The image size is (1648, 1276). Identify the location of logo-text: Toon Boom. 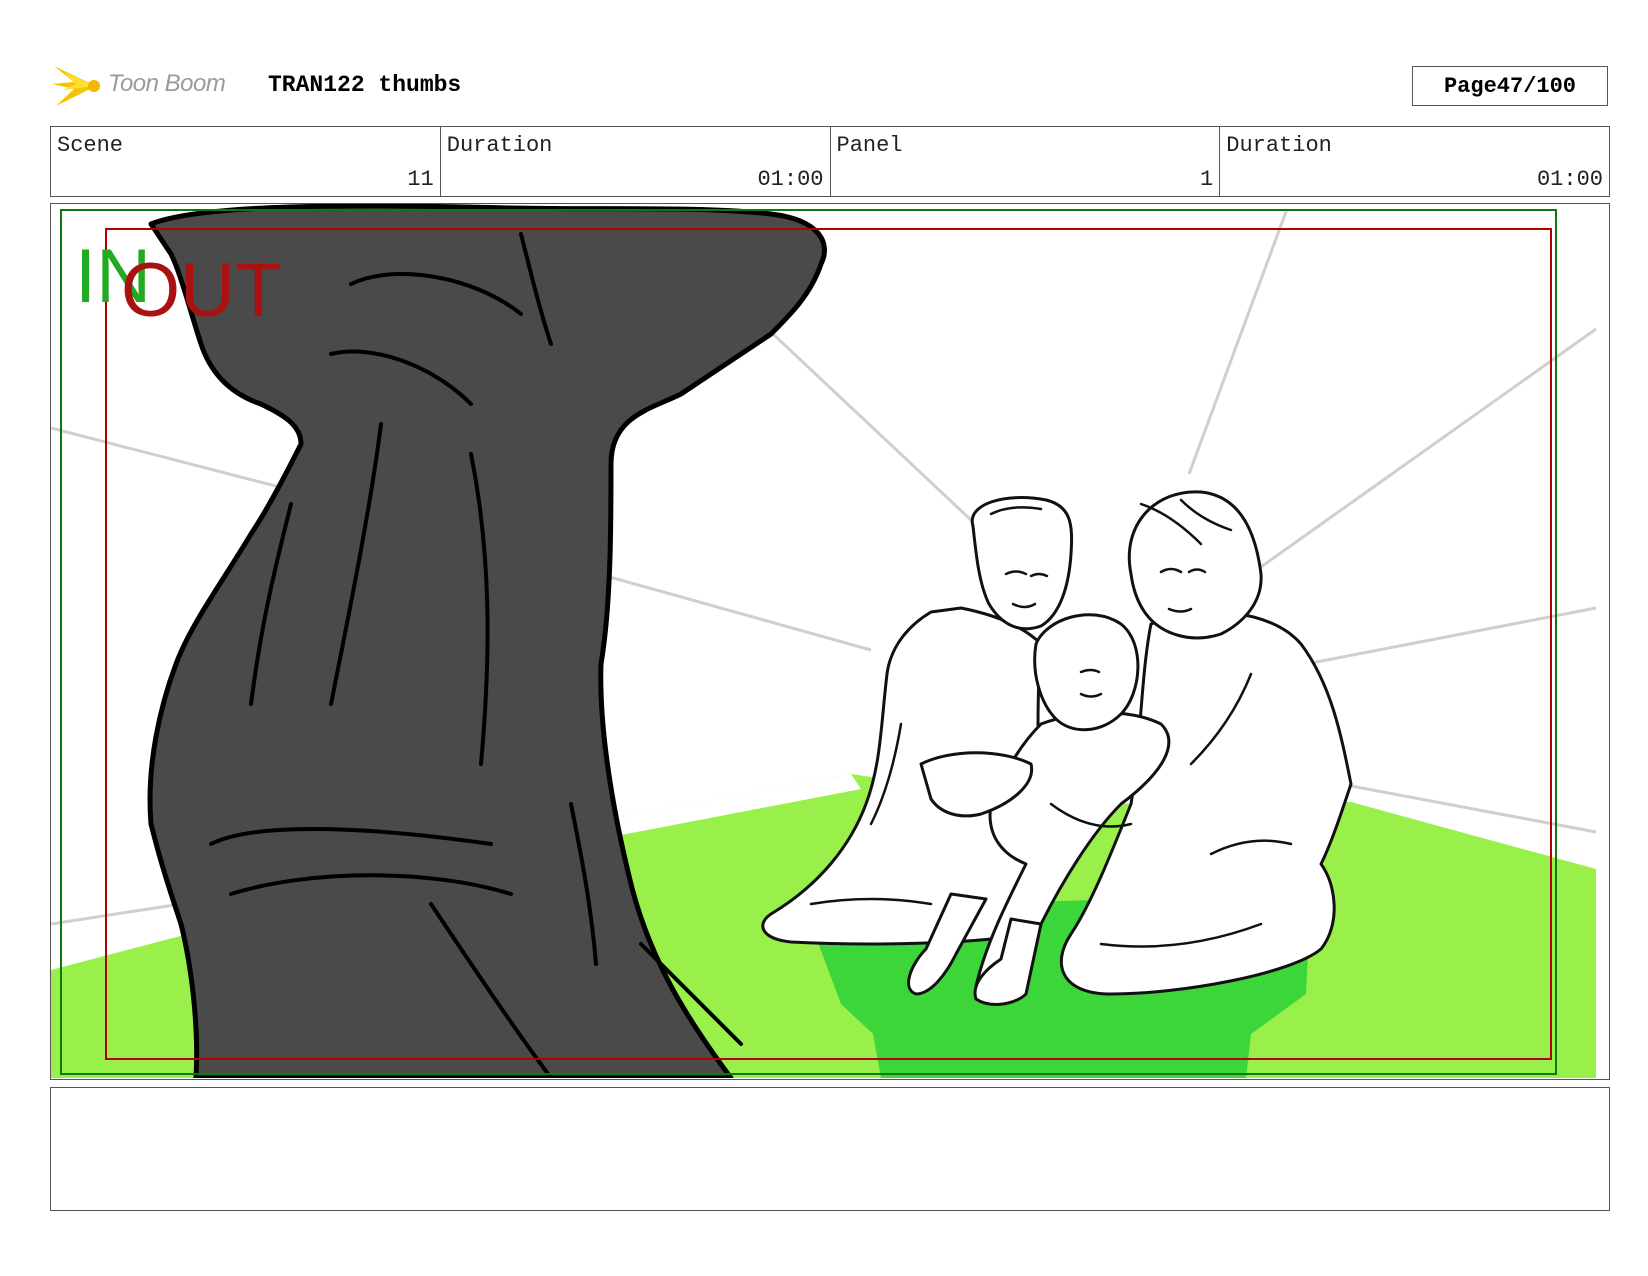
(167, 83).